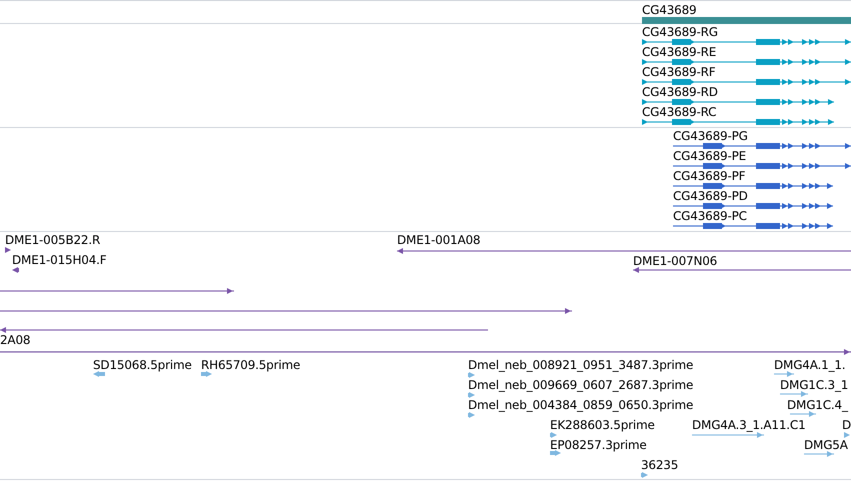 This screenshot has width=851, height=481. I want to click on feature-label: CG43689-PC, so click(710, 216).